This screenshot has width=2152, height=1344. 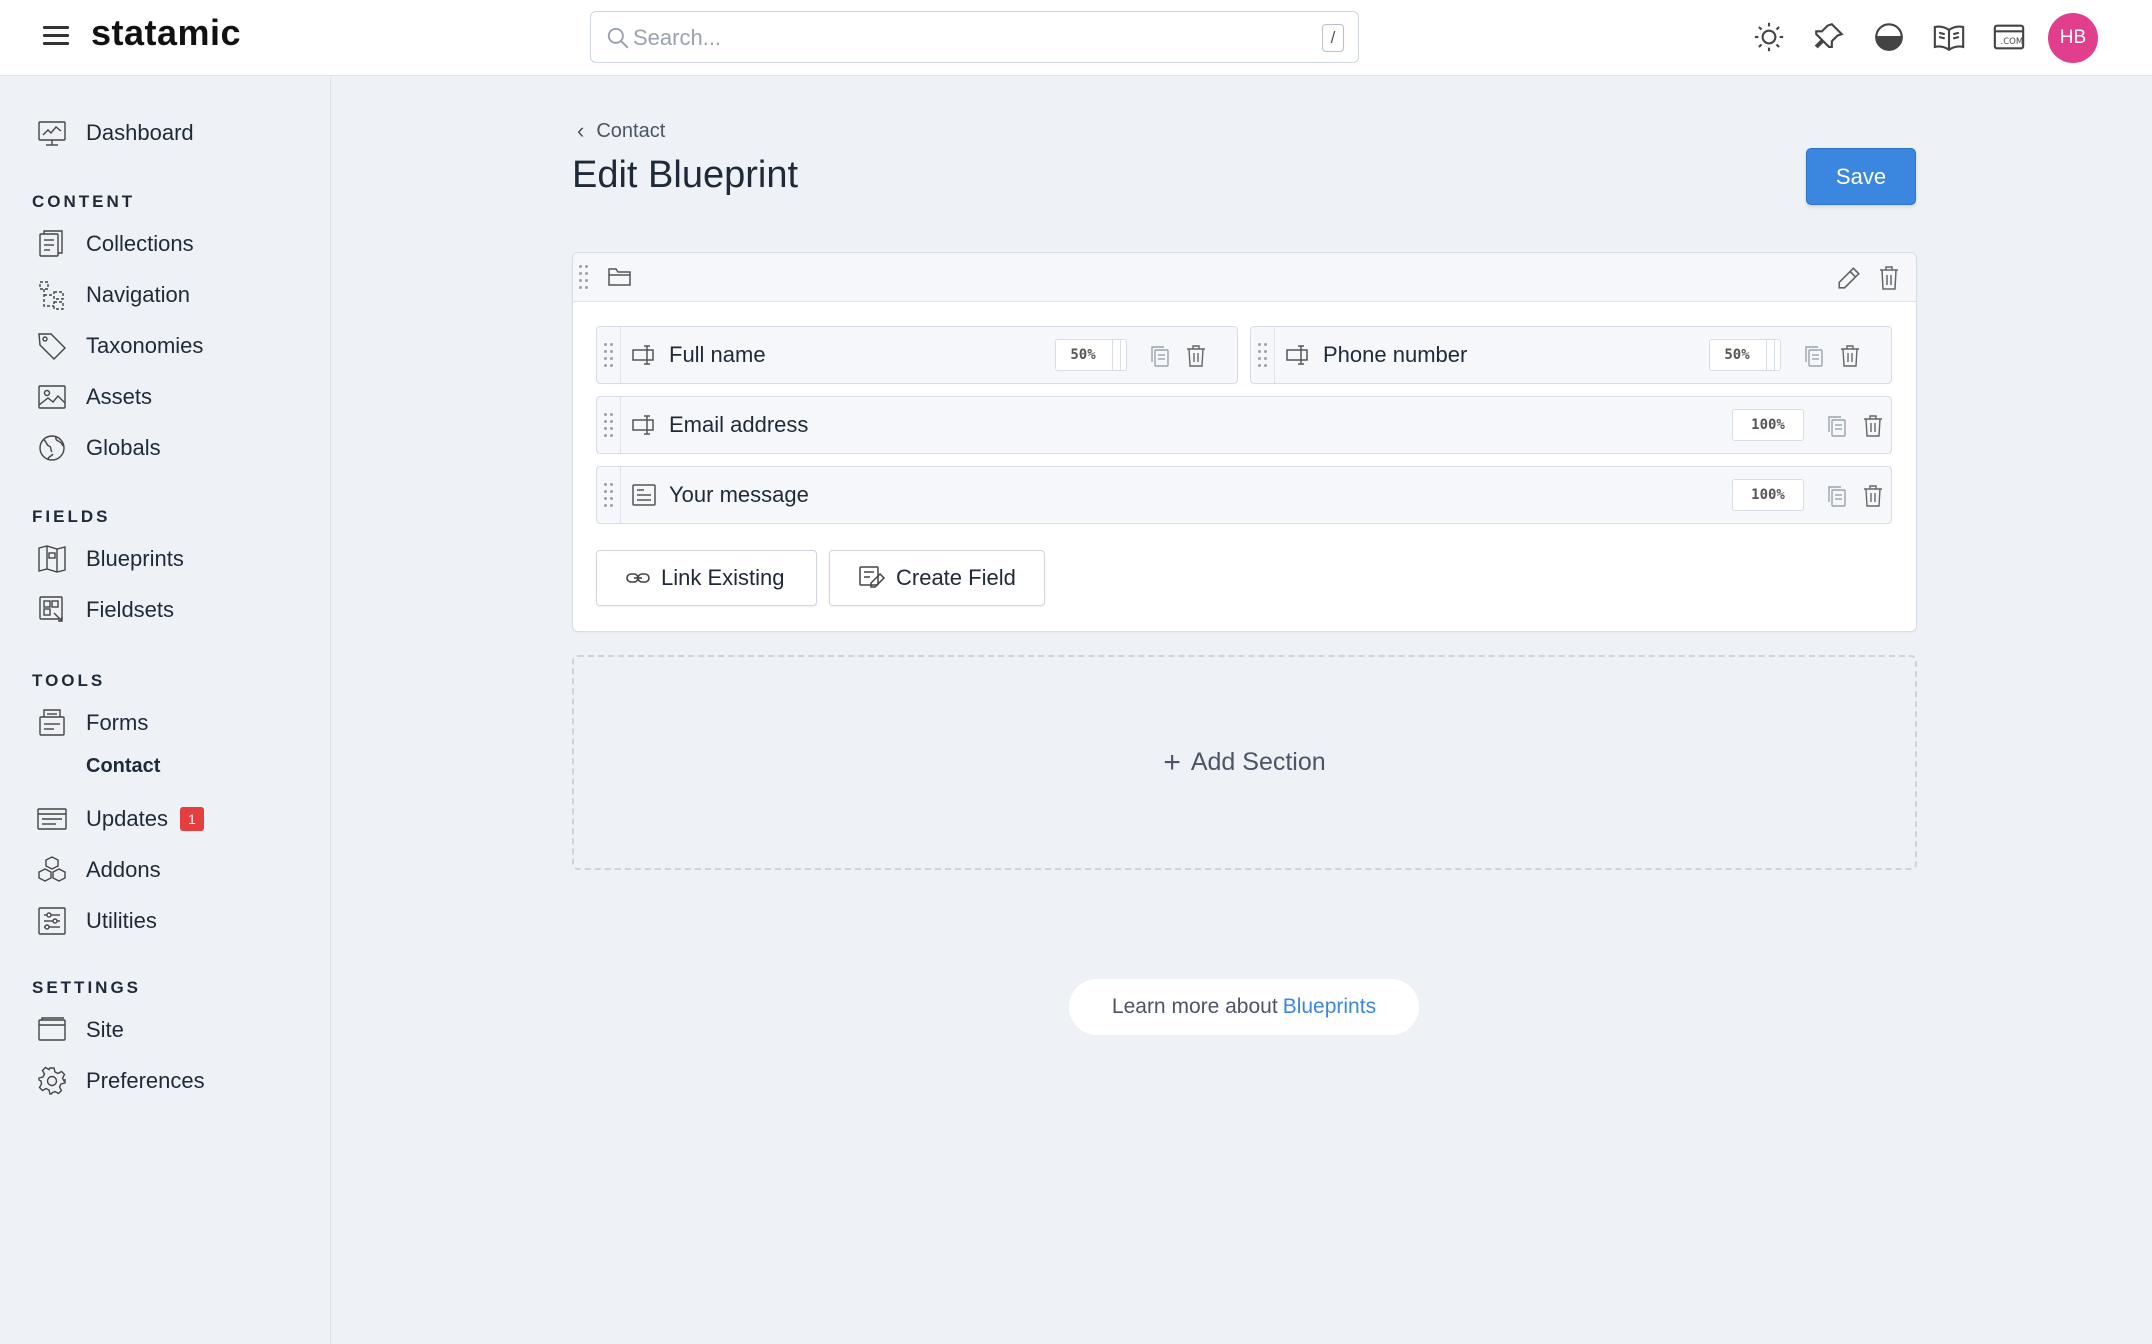 I want to click on field-your-message: Your message 100%, so click(x=1244, y=495).